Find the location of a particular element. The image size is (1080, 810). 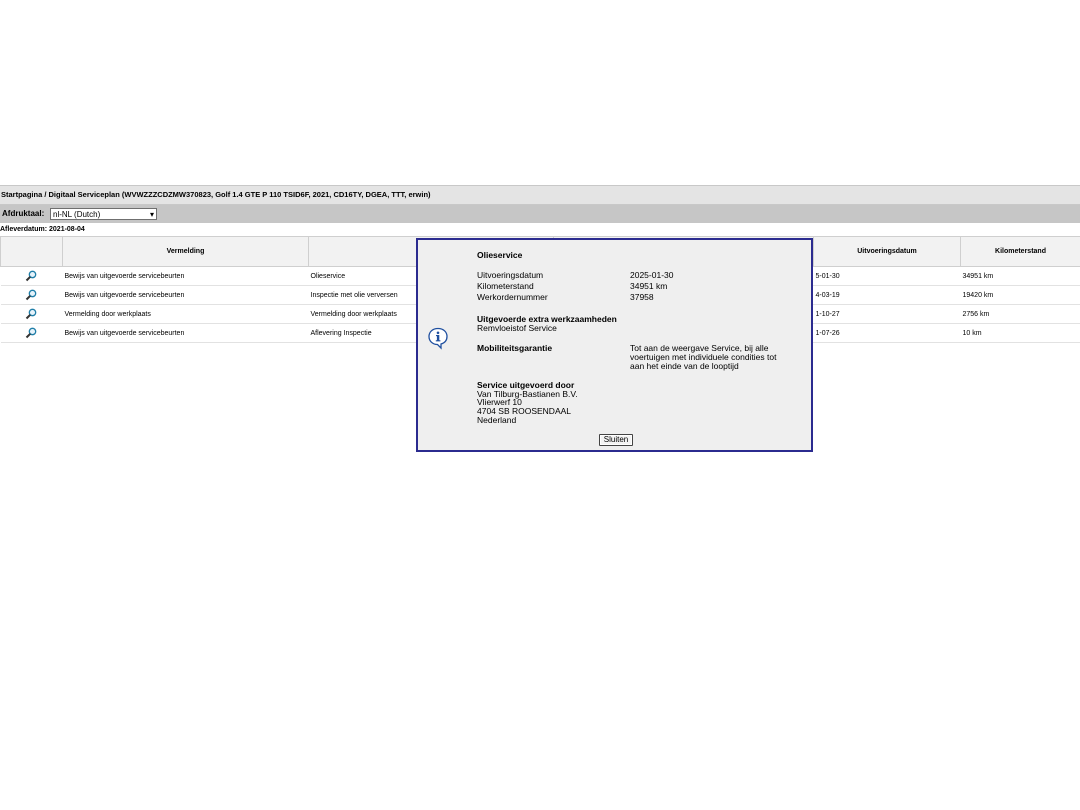

print-language-select: nl-NL (Dutch) ▾ is located at coordinates (103, 214).